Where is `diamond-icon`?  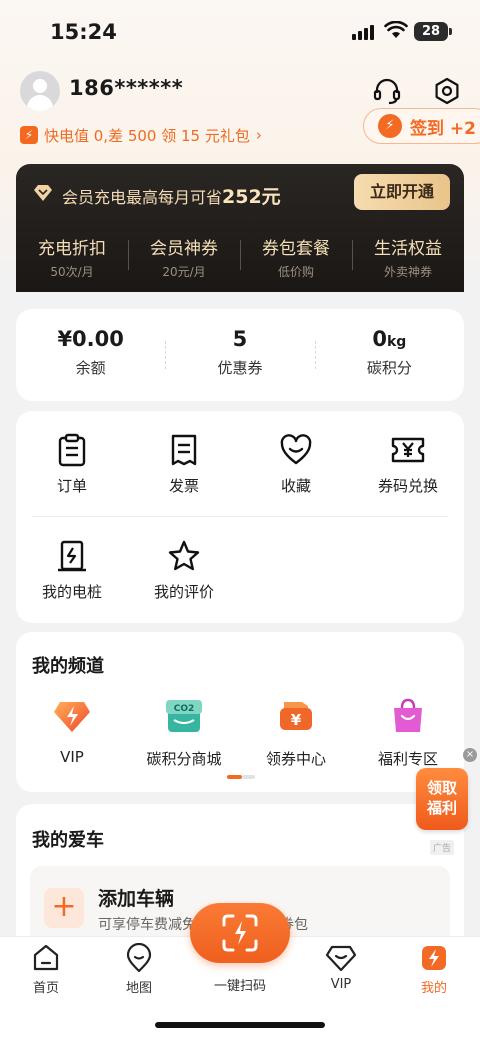
diamond-icon is located at coordinates (43, 193).